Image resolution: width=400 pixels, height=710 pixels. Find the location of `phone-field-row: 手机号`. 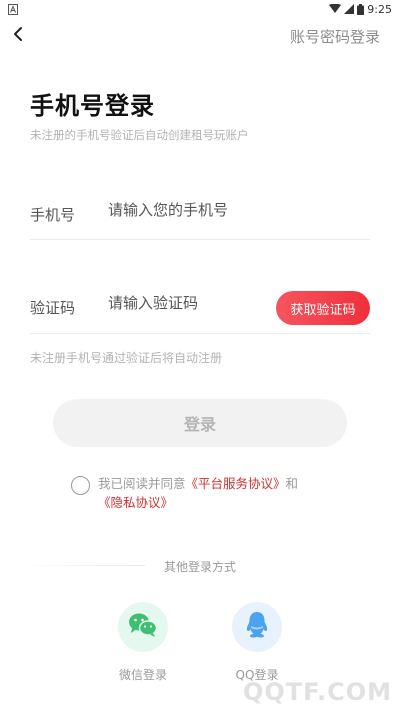

phone-field-row: 手机号 is located at coordinates (200, 216).